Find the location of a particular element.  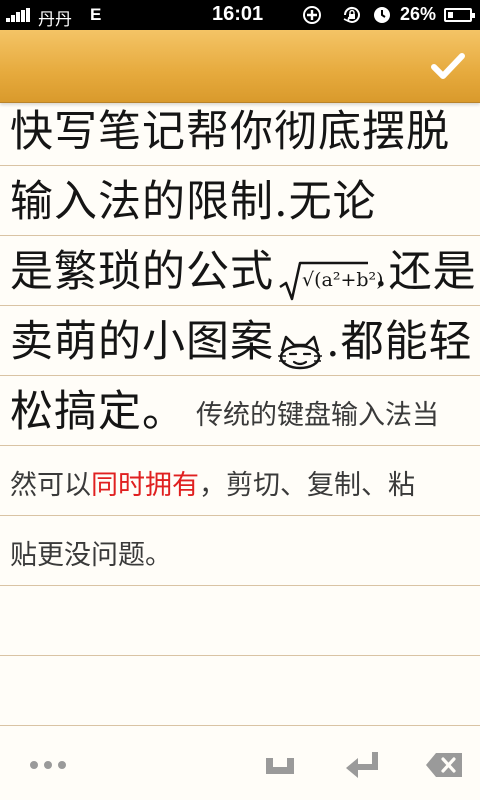

cat-face-icon is located at coordinates (300, 352).